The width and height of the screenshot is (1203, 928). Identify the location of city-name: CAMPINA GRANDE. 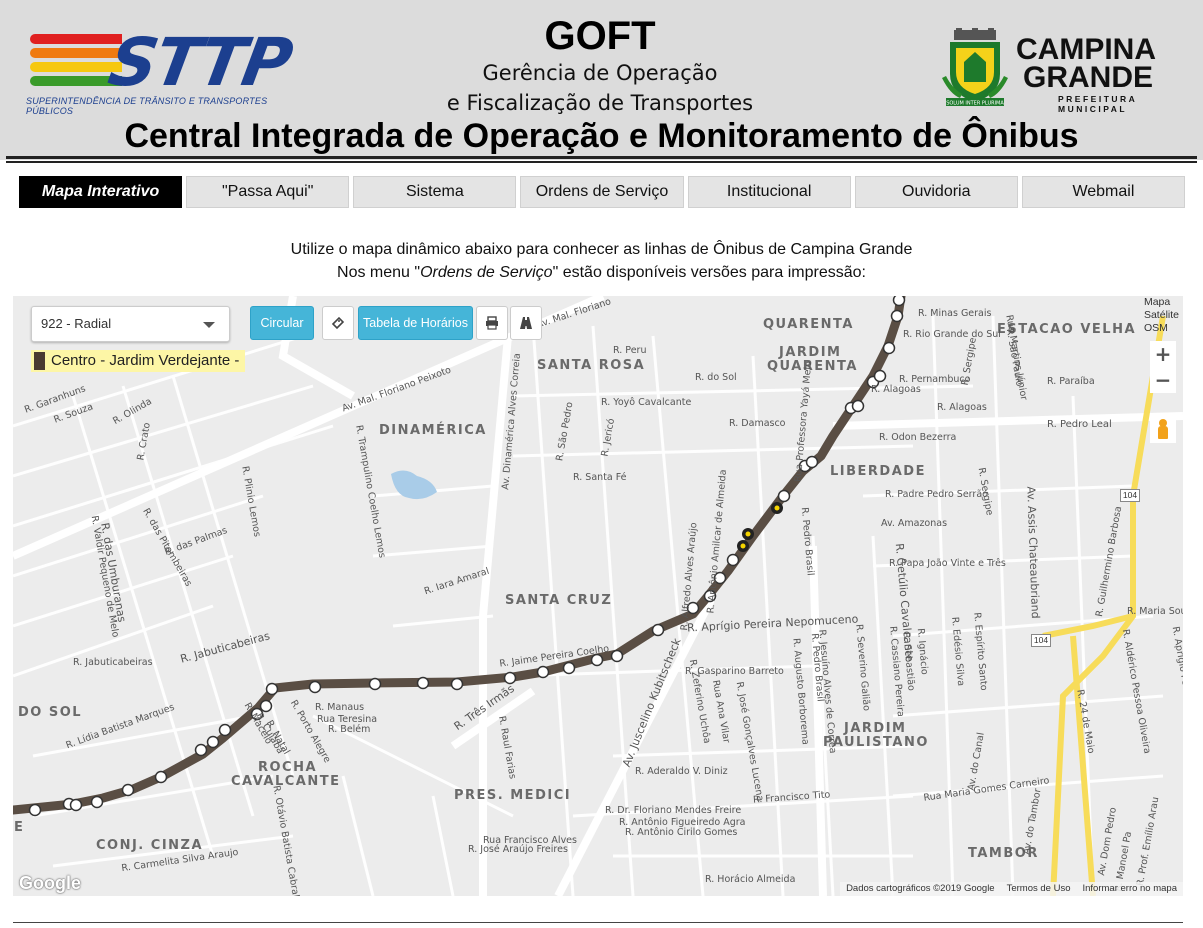
(1086, 63).